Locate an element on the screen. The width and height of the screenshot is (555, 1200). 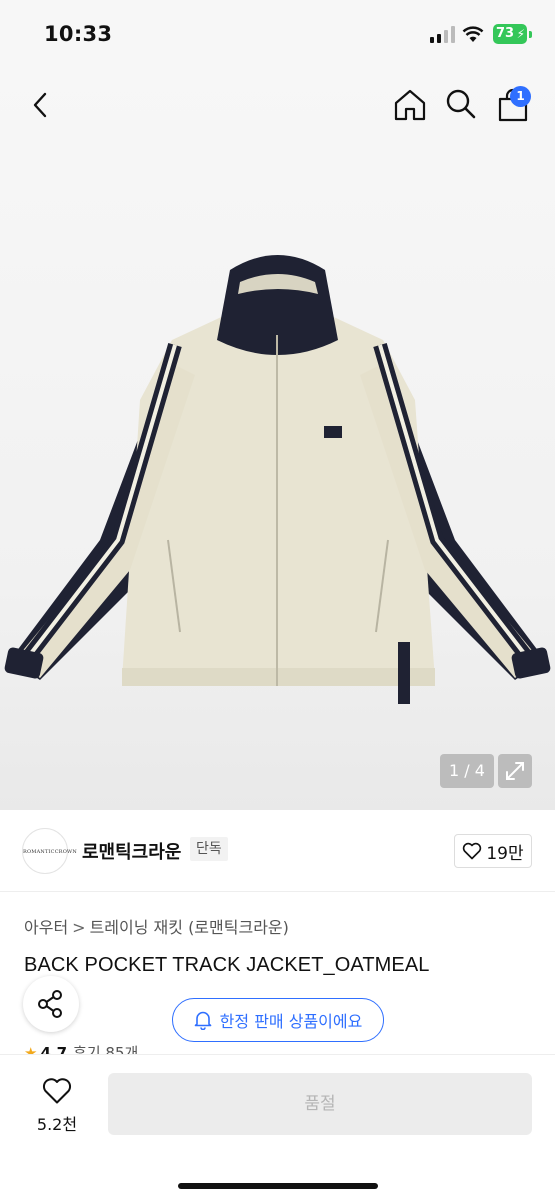
wifi-icon is located at coordinates (473, 34).